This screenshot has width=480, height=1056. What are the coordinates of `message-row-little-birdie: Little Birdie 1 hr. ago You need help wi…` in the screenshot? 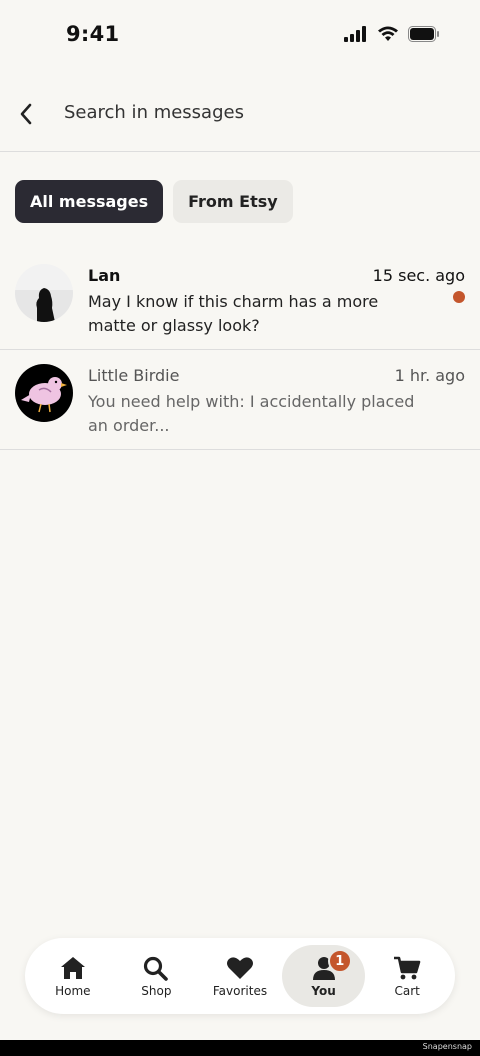 It's located at (240, 400).